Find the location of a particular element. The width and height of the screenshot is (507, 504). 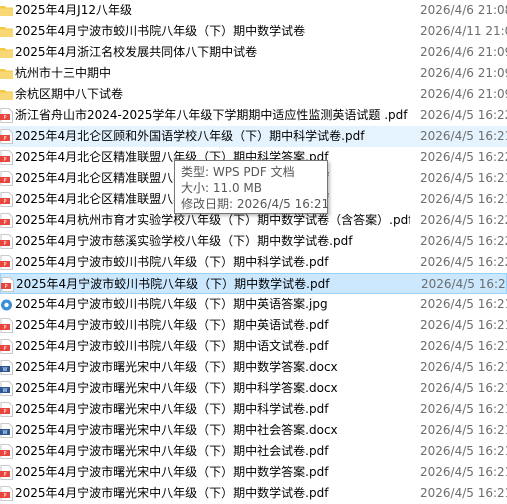

tooltip-size: 大小: 11.0 MB is located at coordinates (221, 188).